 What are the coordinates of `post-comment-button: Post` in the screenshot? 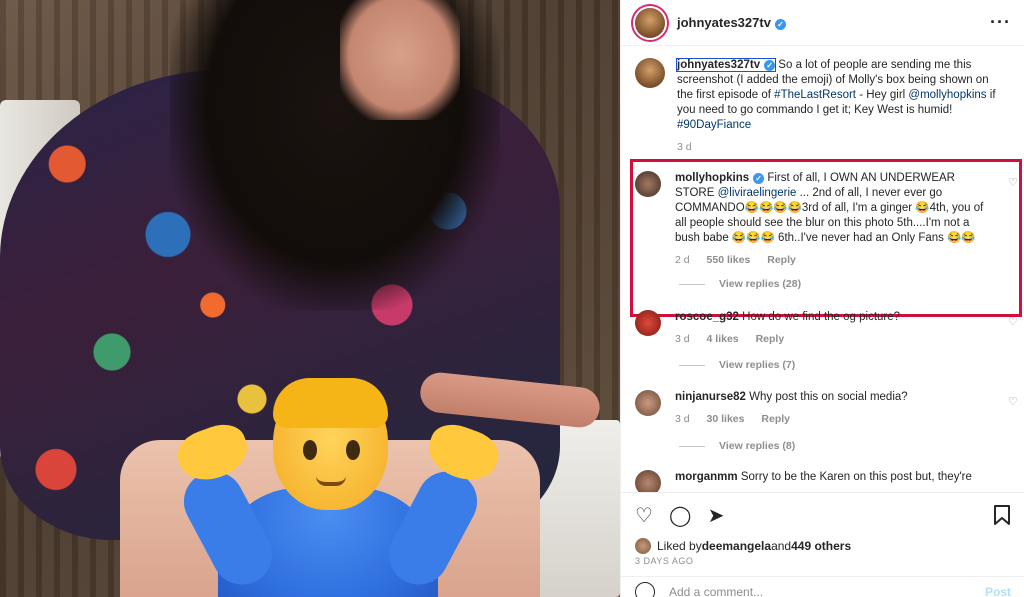 It's located at (998, 591).